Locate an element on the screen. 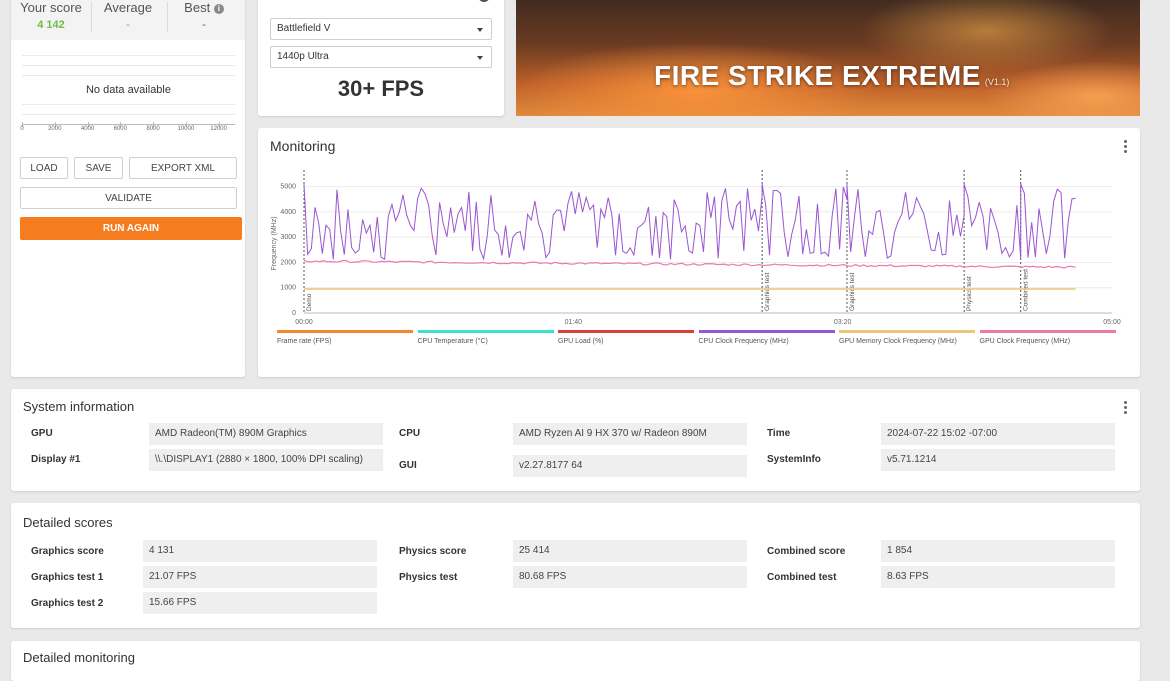 This screenshot has height=681, width=1170. x-tick-label: 01:40 is located at coordinates (574, 322).